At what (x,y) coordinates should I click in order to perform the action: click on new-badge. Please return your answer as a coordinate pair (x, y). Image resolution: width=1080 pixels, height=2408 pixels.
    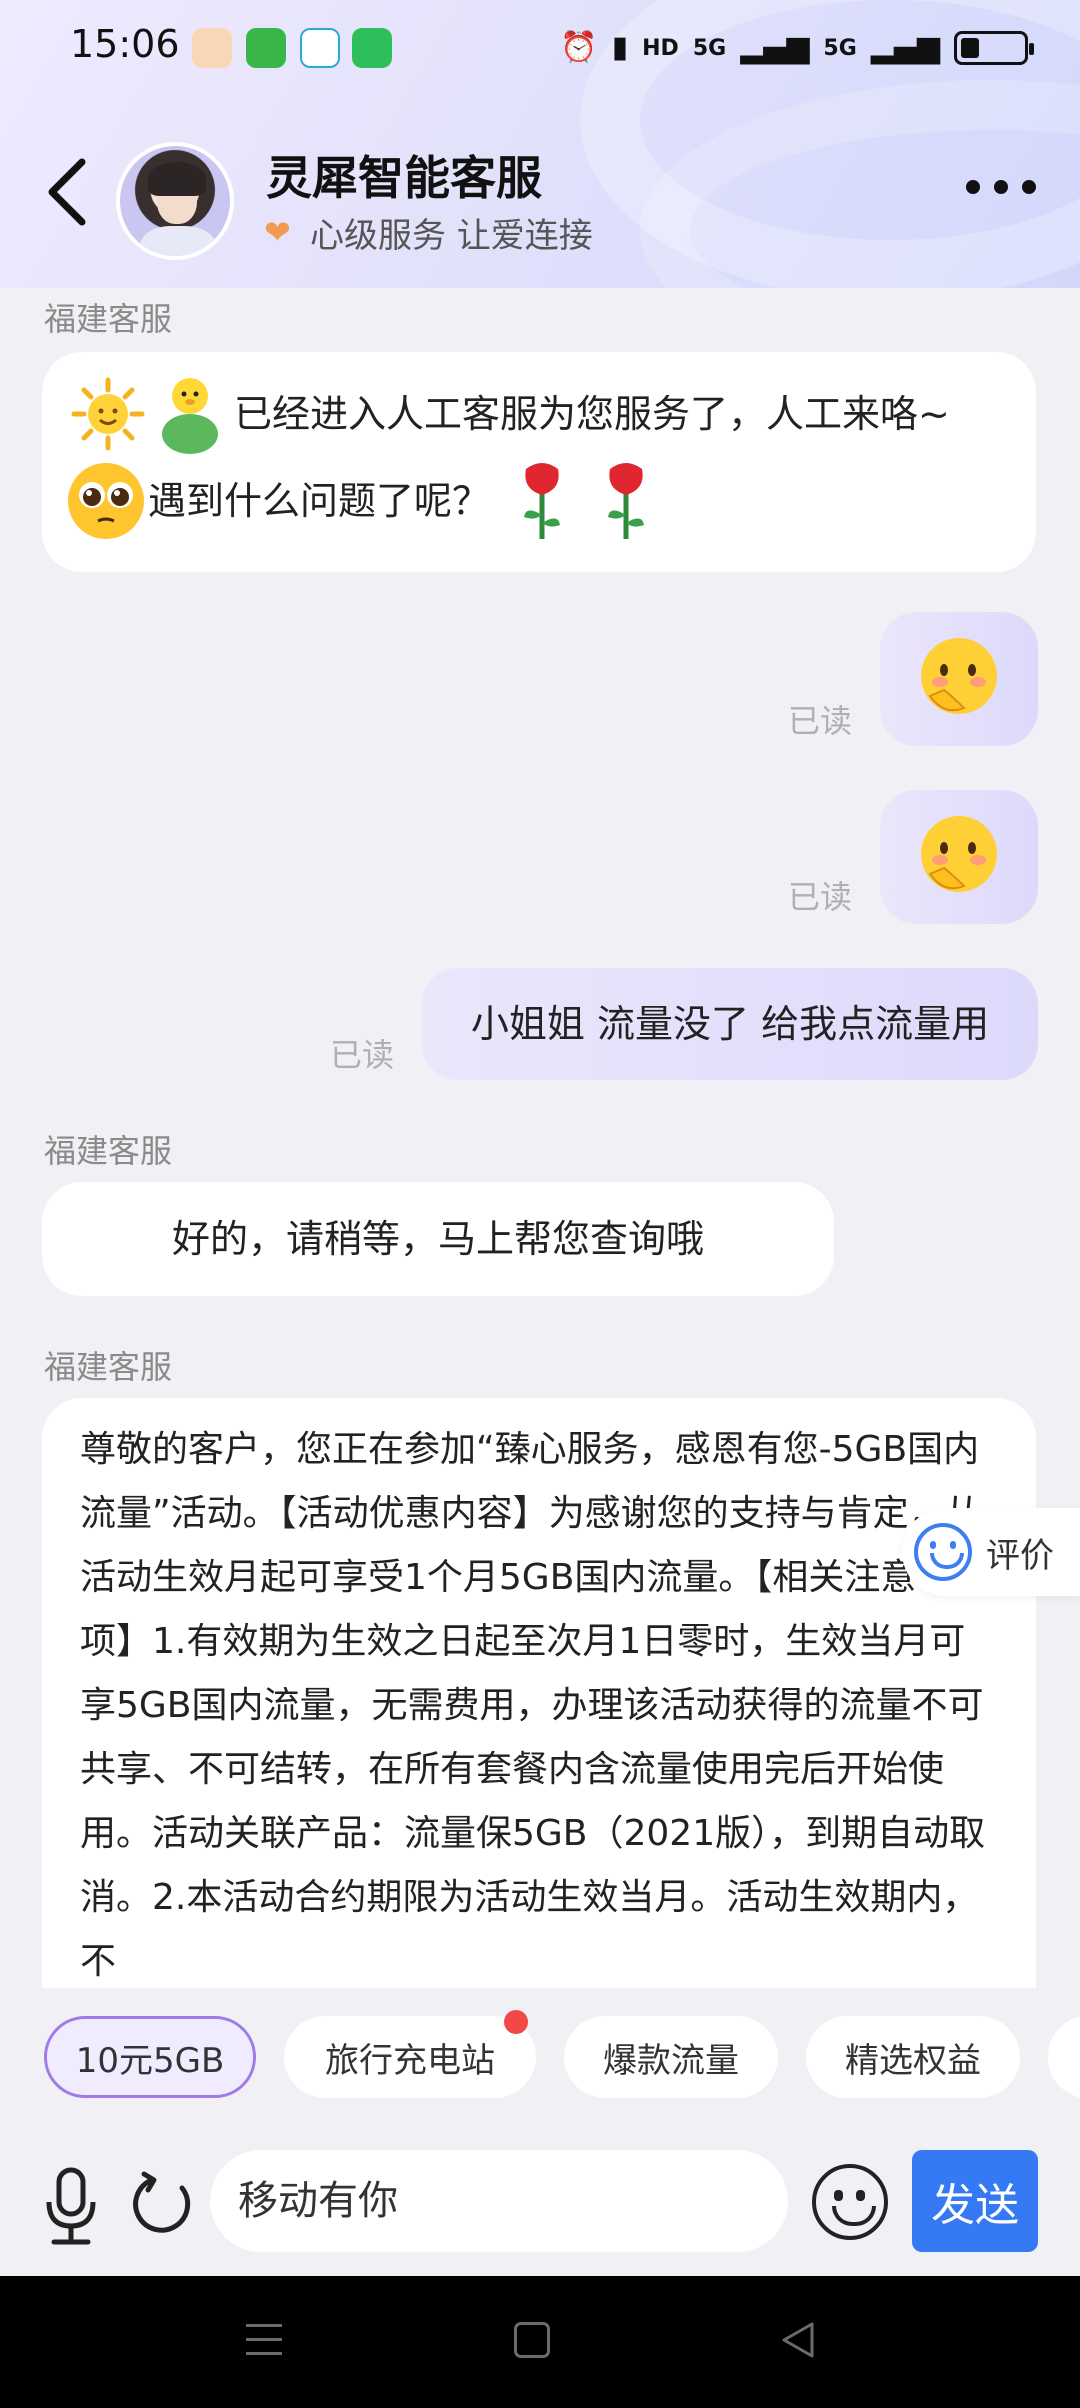
    Looking at the image, I should click on (516, 2022).